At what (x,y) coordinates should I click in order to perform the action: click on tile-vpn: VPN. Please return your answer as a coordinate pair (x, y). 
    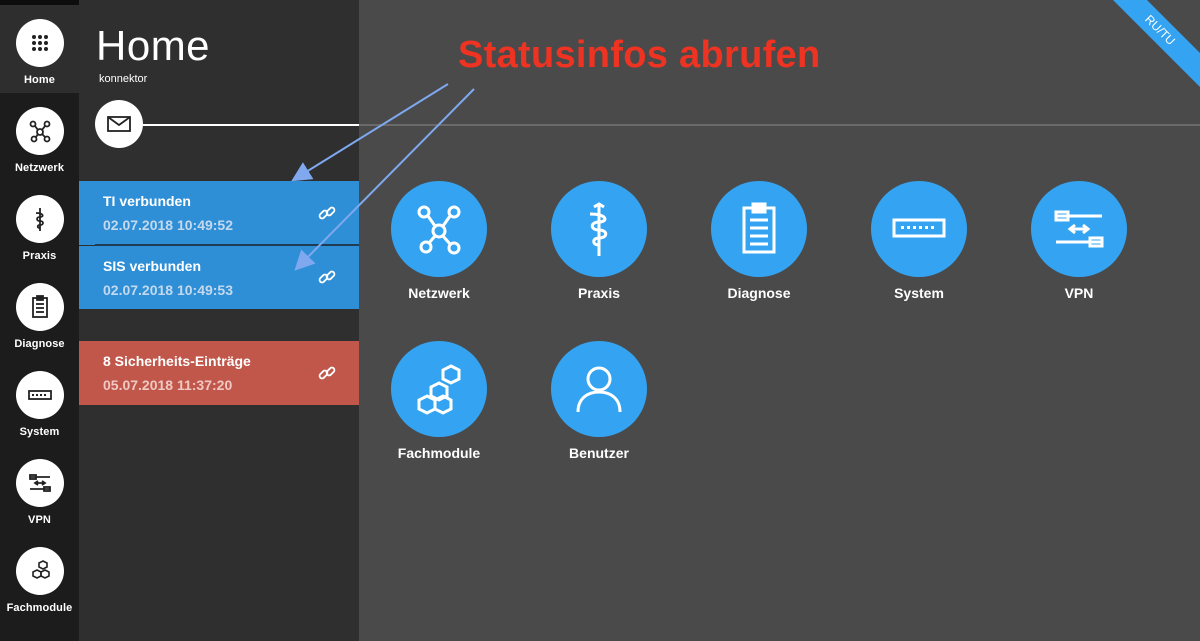
    Looking at the image, I should click on (1079, 241).